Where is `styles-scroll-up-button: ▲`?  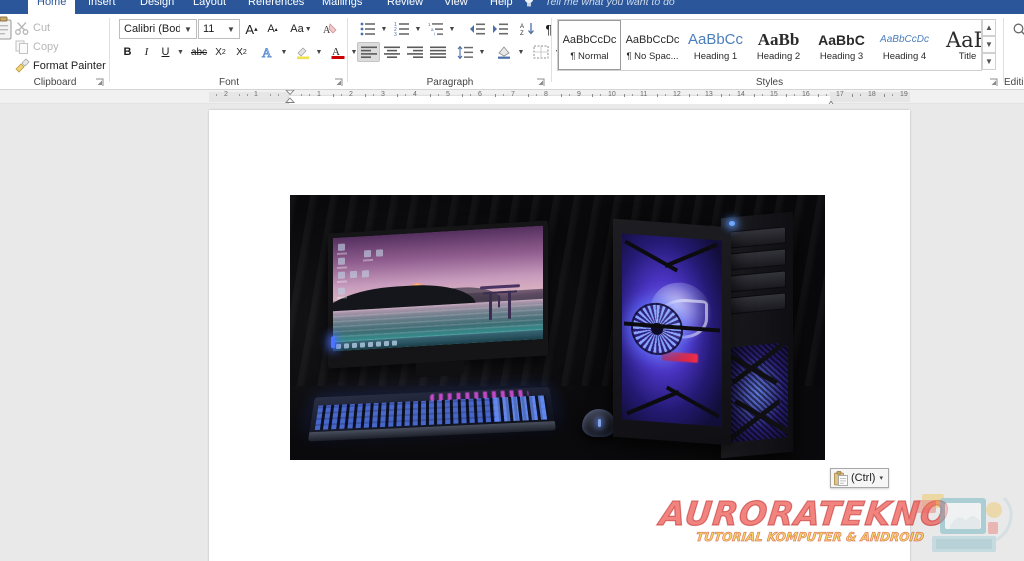 styles-scroll-up-button: ▲ is located at coordinates (989, 27).